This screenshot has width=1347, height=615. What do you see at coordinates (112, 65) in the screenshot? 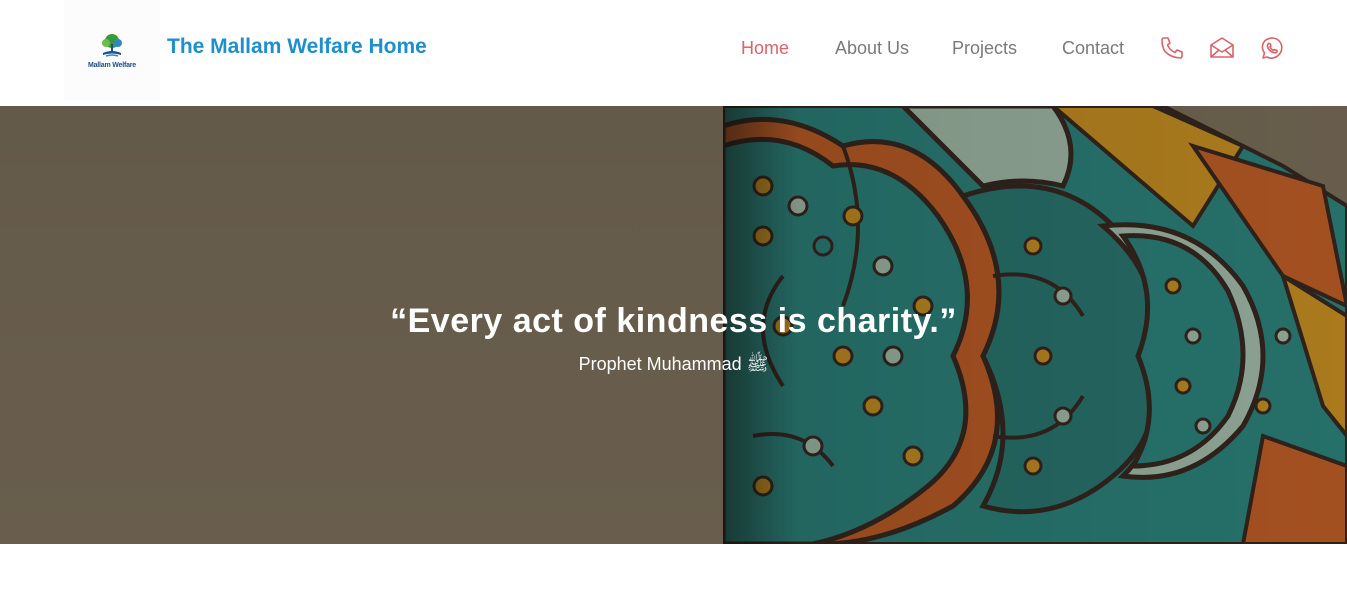
I see `logo-text: Mallam Welfare` at bounding box center [112, 65].